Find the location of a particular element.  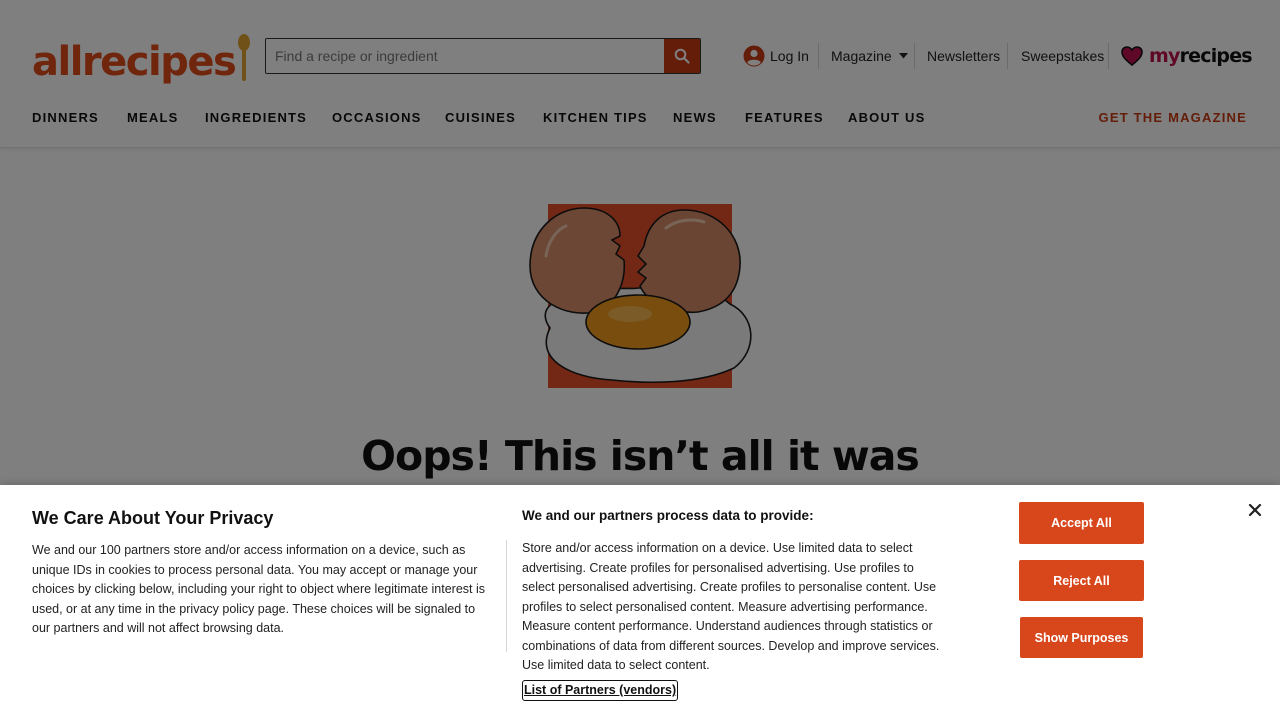

show-purposes-button: Show Purposes is located at coordinates (1081, 637).